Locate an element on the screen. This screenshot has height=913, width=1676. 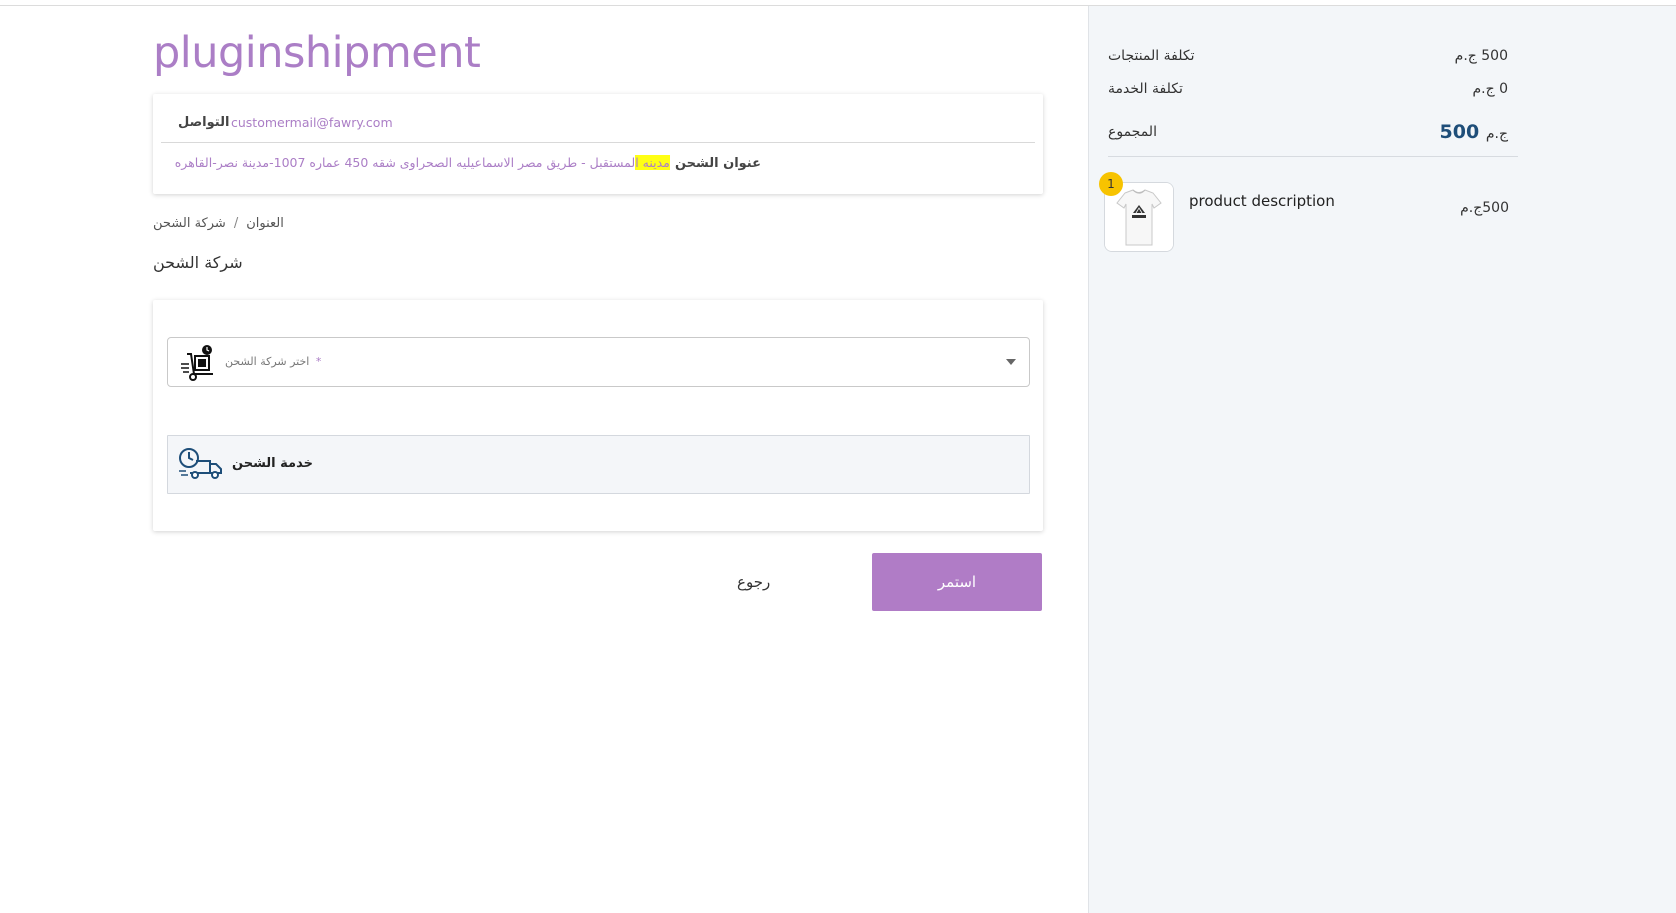
breadcrumb: العنوان / شركة الشحن is located at coordinates (218, 223).